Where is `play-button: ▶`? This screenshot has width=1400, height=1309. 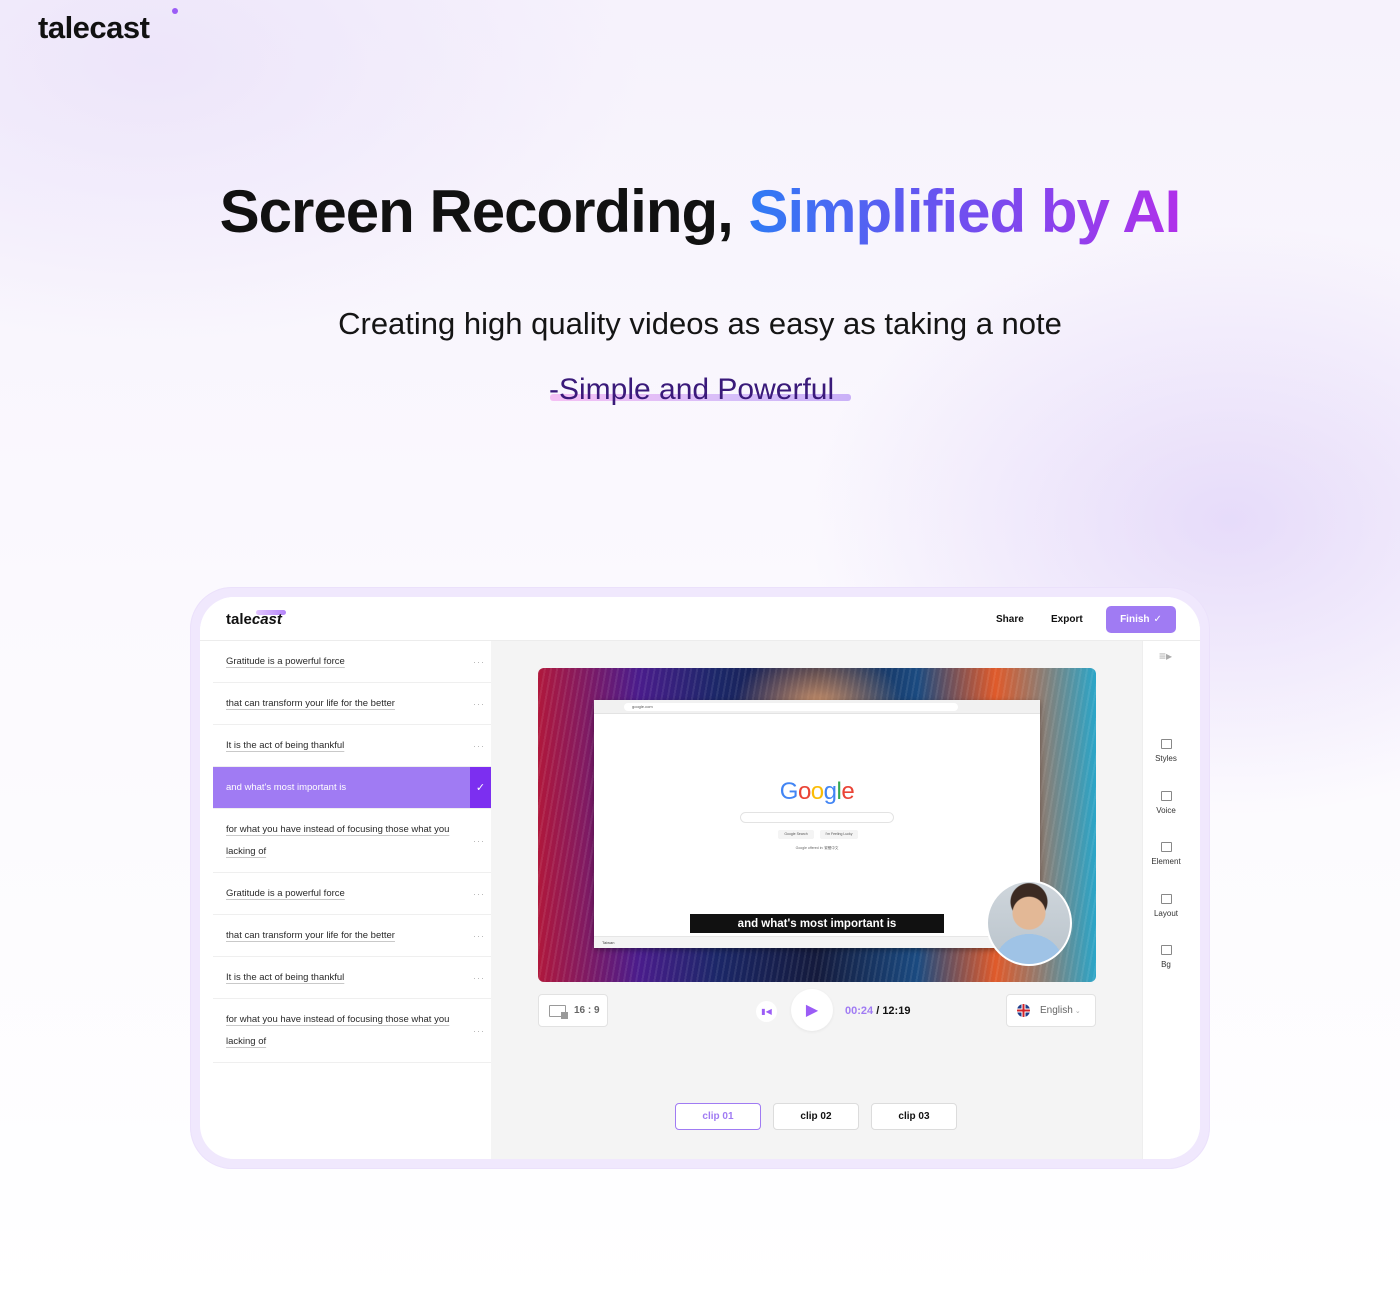 play-button: ▶ is located at coordinates (812, 1010).